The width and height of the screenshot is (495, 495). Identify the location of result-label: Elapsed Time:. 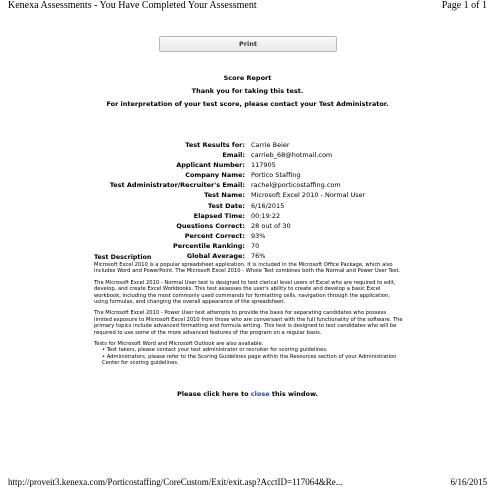
(219, 215).